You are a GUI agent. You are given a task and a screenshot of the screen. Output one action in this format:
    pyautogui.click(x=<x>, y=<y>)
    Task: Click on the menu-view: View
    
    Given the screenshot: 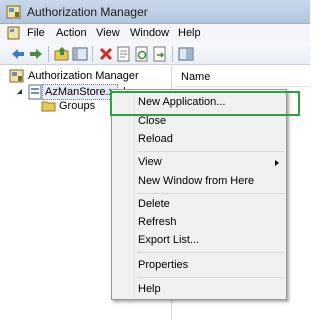 What is the action you would take?
    pyautogui.click(x=108, y=33)
    